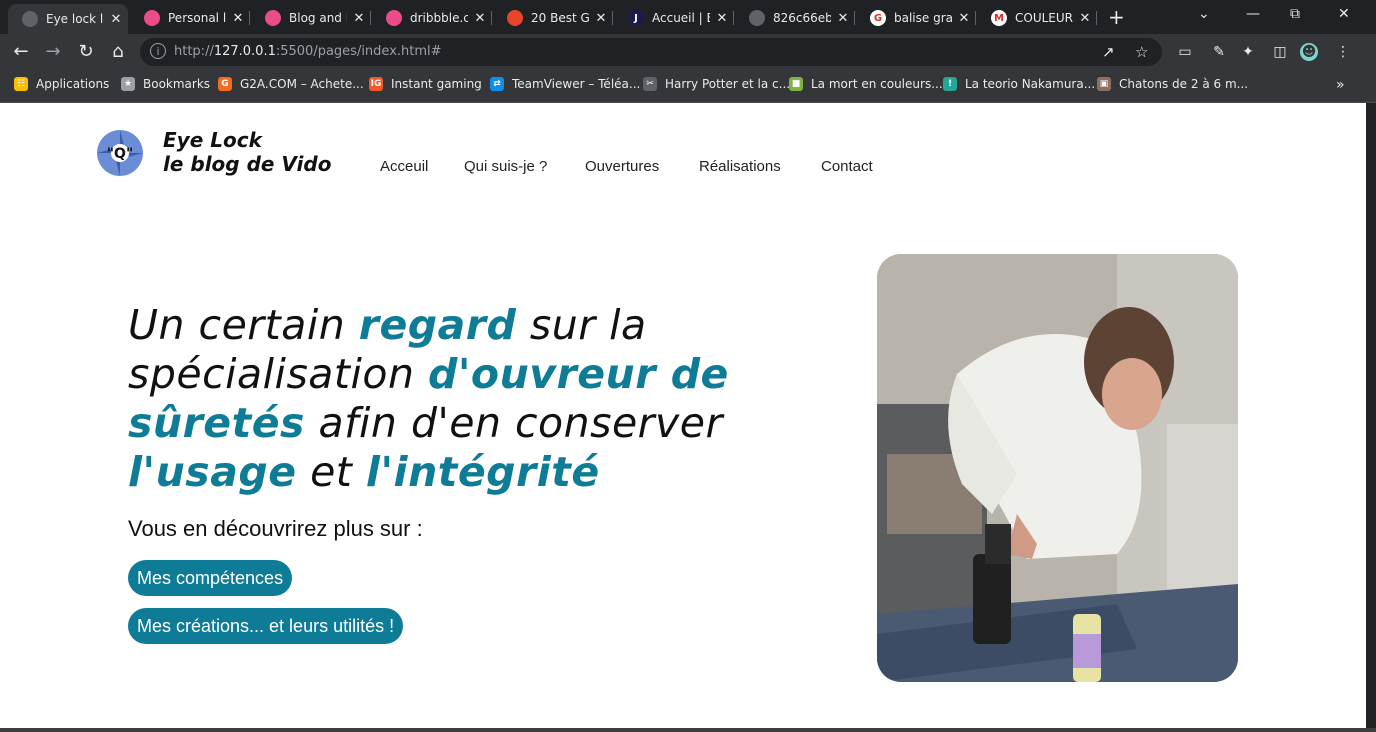 Image resolution: width=1376 pixels, height=732 pixels. I want to click on pen-extension-icon: ✎, so click(1219, 52).